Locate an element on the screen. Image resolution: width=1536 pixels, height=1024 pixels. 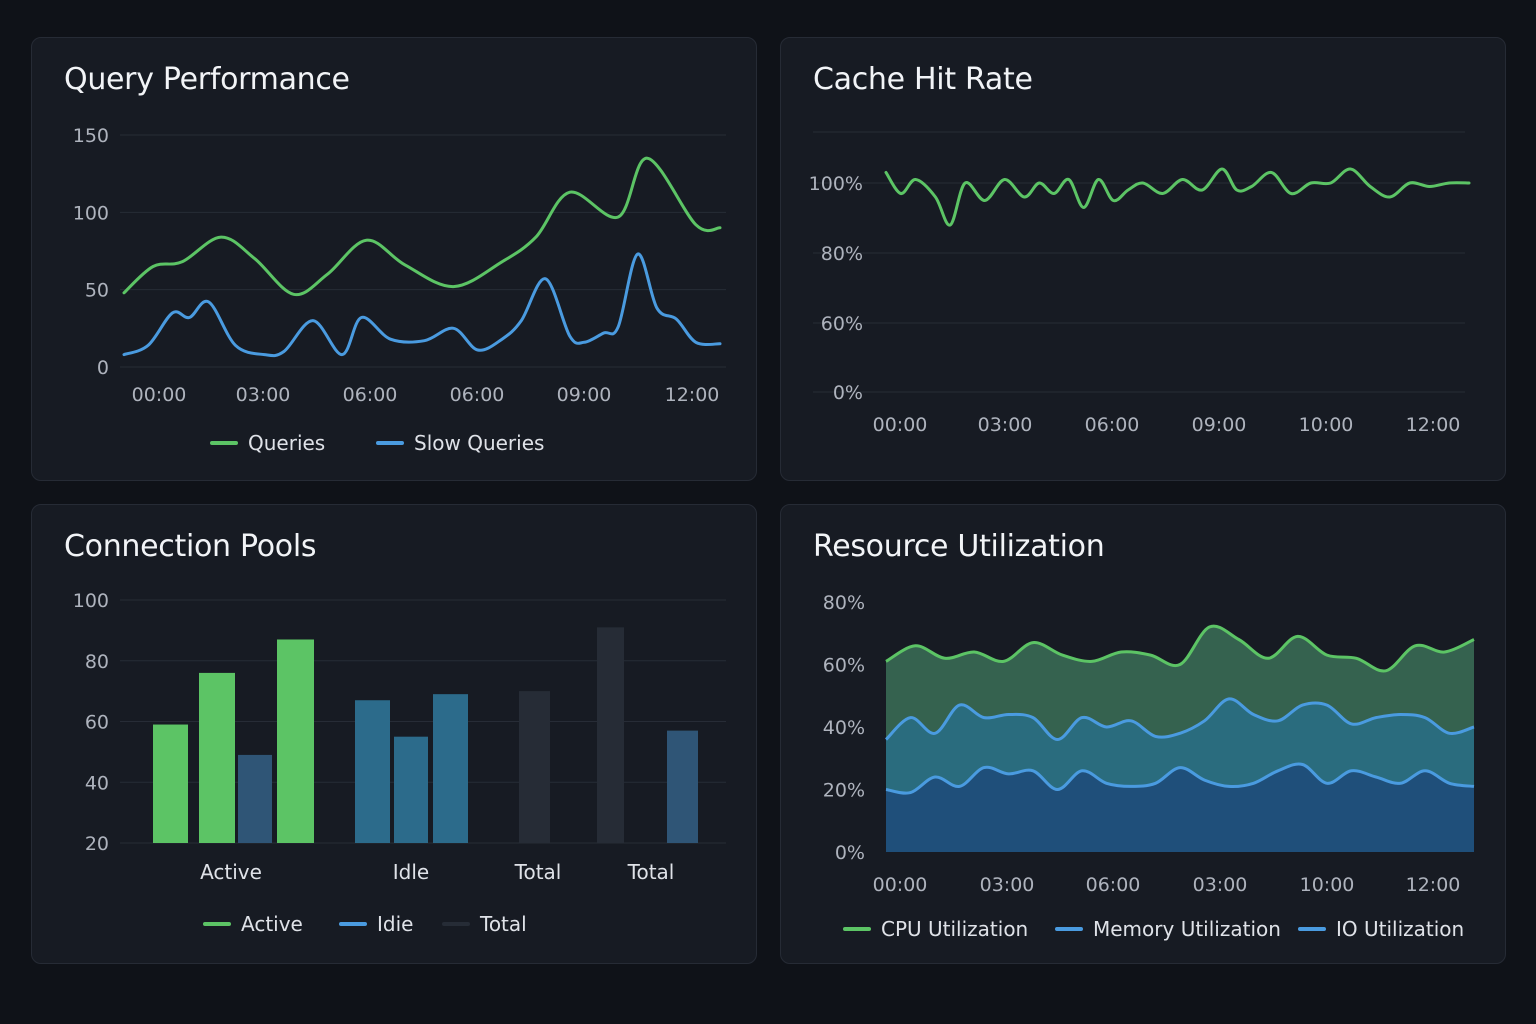
y-tick-label: 50 is located at coordinates (97, 291).